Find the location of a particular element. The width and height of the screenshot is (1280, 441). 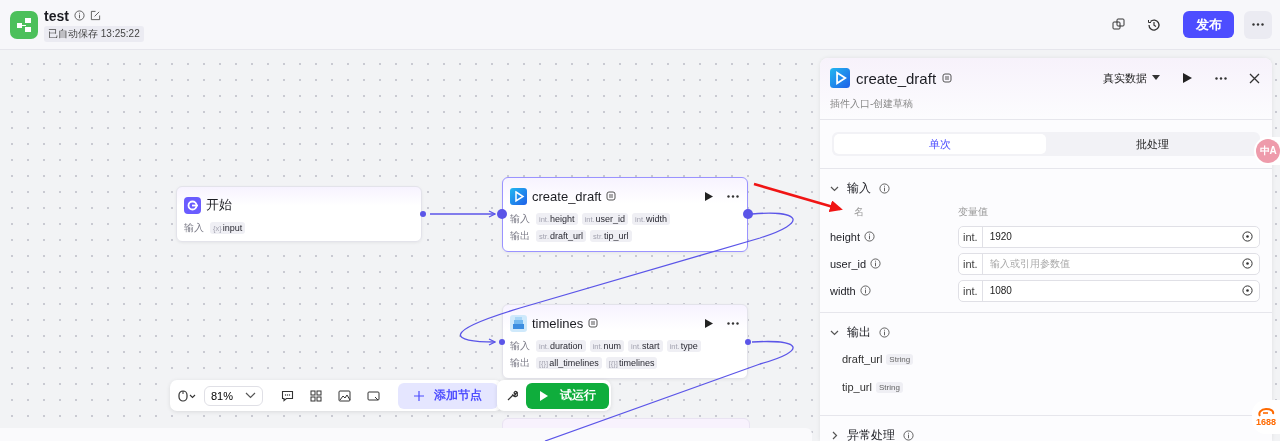

wrench-icon is located at coordinates (512, 395).